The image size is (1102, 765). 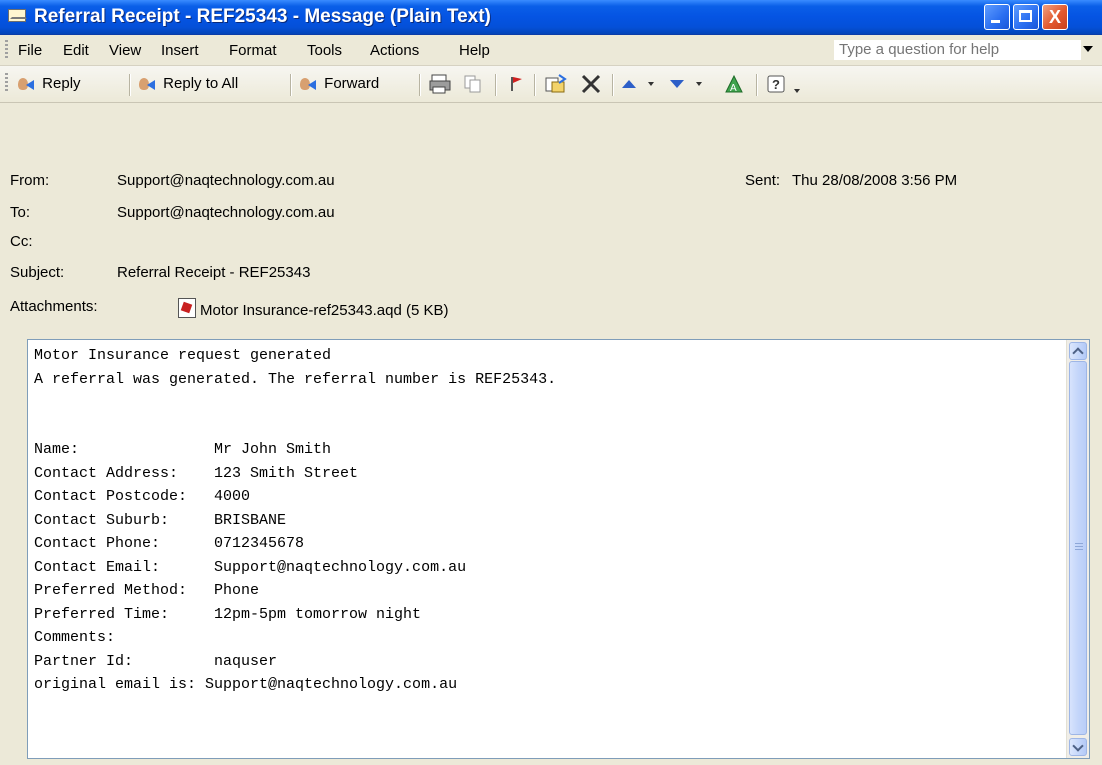 I want to click on follow-up-flag-button, so click(x=516, y=84).